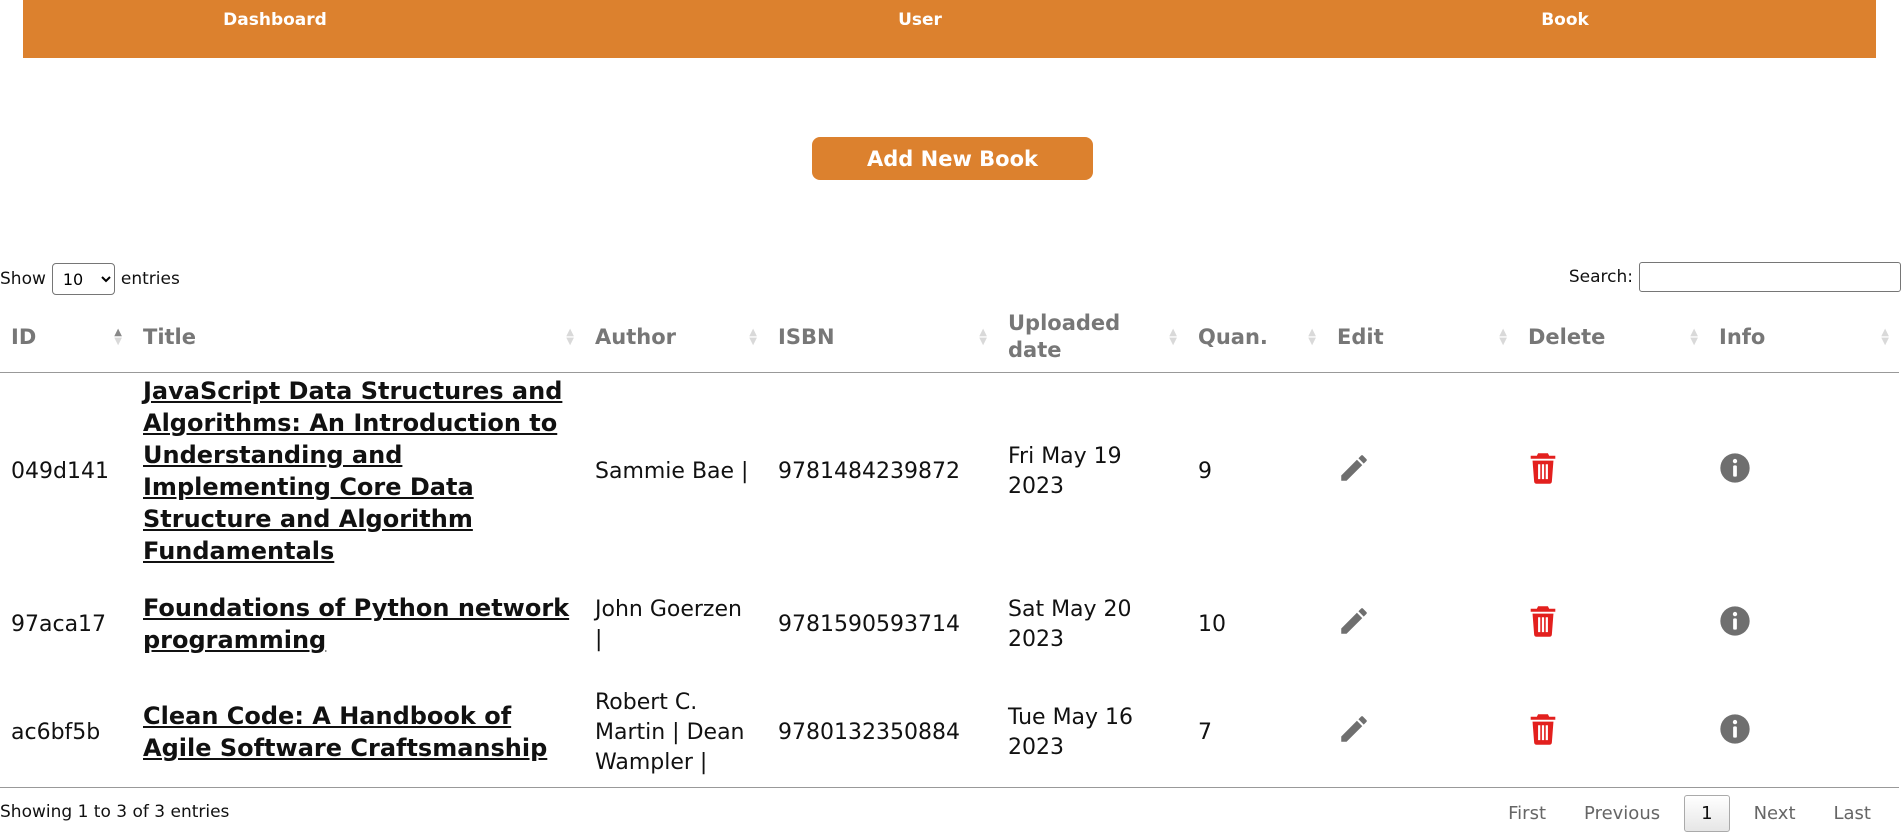  I want to click on cell-uploaded-date: Fri May 19 2023, so click(1065, 471).